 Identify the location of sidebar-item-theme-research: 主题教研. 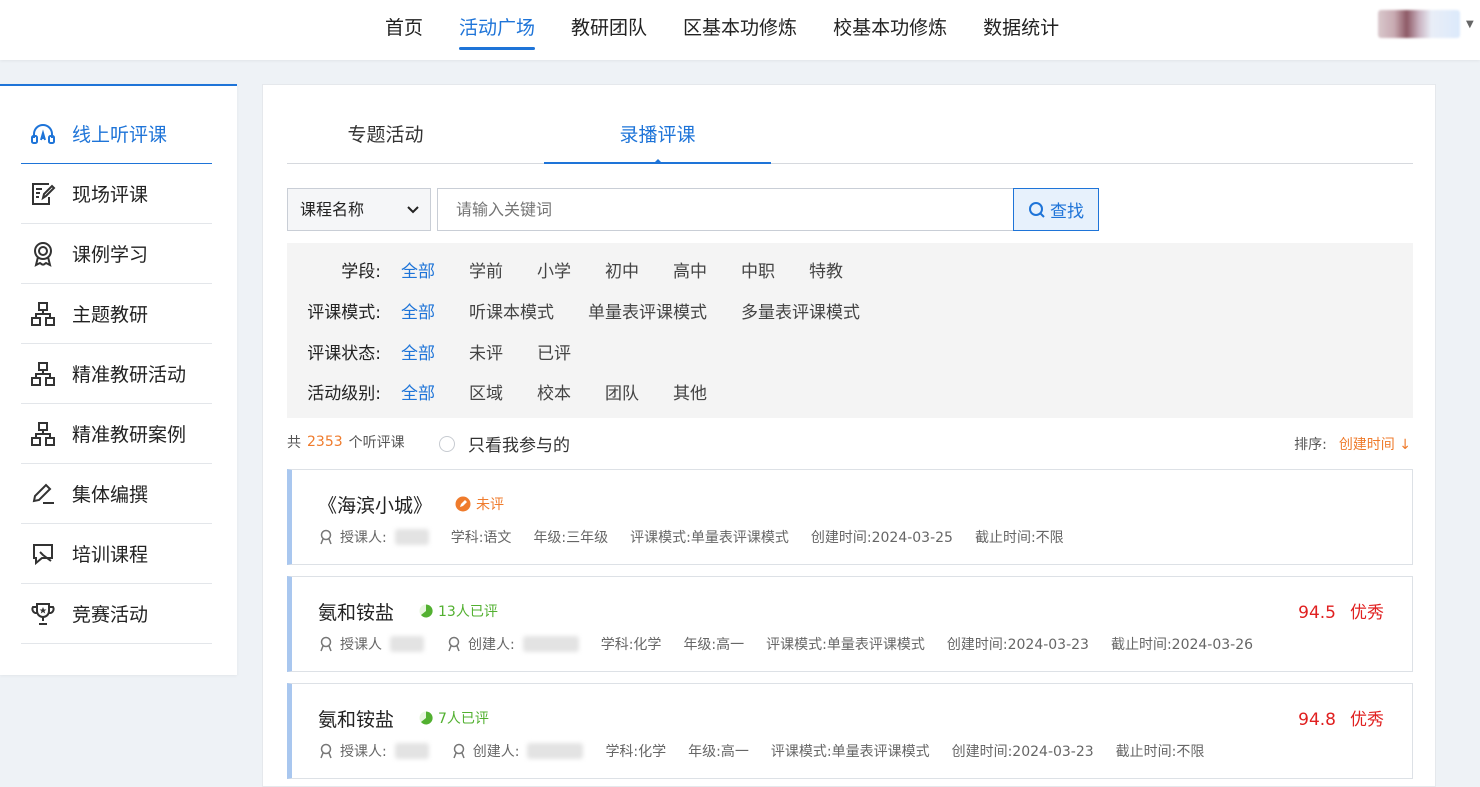
(116, 314).